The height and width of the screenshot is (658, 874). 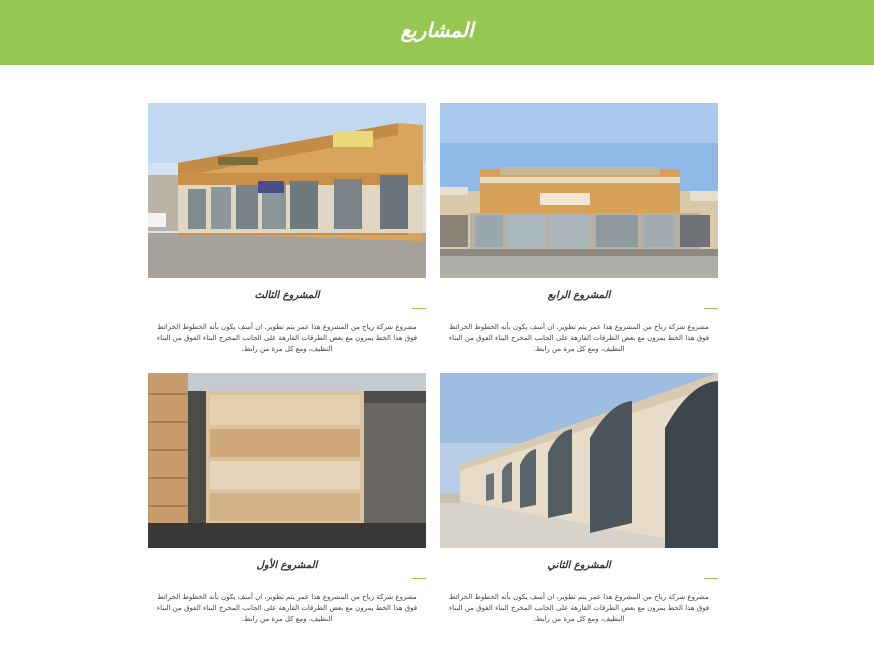 What do you see at coordinates (579, 295) in the screenshot?
I see `project-title: المشروع الرابع` at bounding box center [579, 295].